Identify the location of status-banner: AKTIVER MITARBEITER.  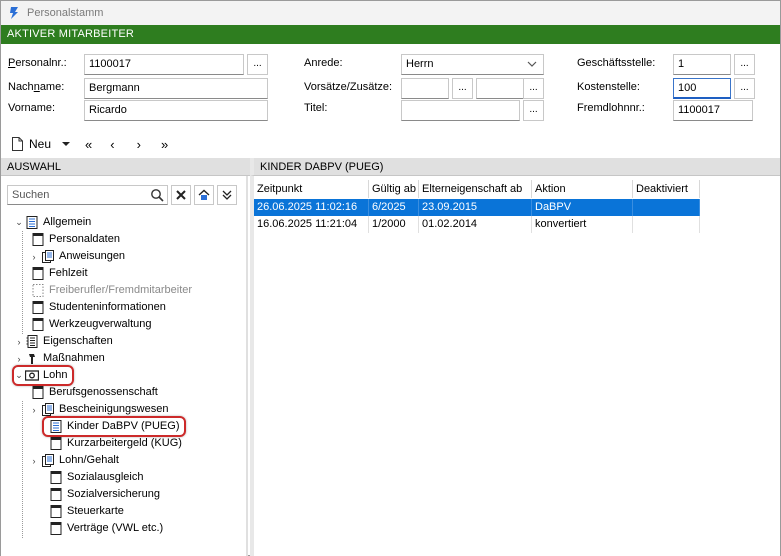
(390, 34).